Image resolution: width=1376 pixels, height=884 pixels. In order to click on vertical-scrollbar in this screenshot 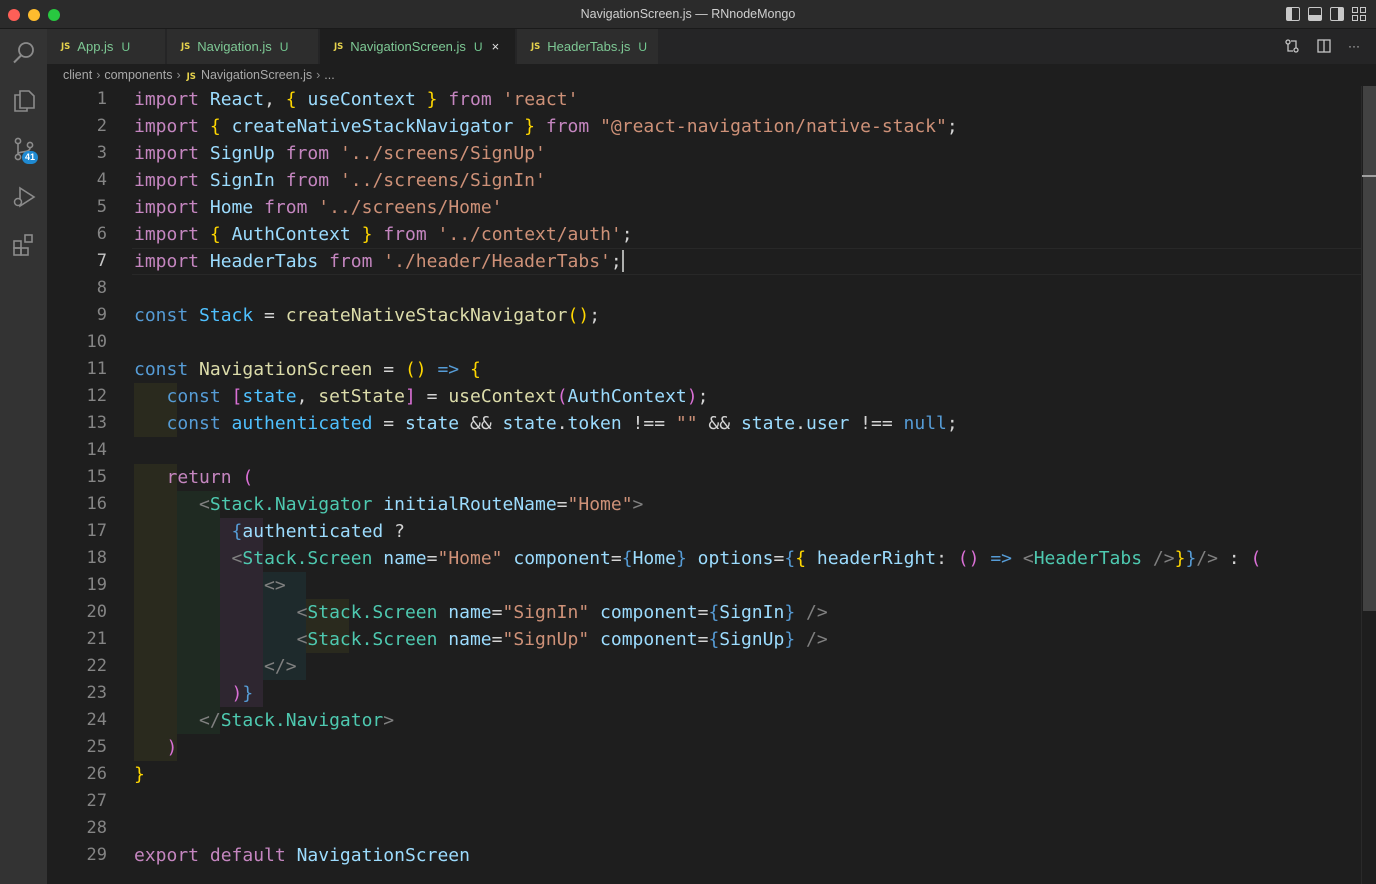, I will do `click(1368, 485)`.